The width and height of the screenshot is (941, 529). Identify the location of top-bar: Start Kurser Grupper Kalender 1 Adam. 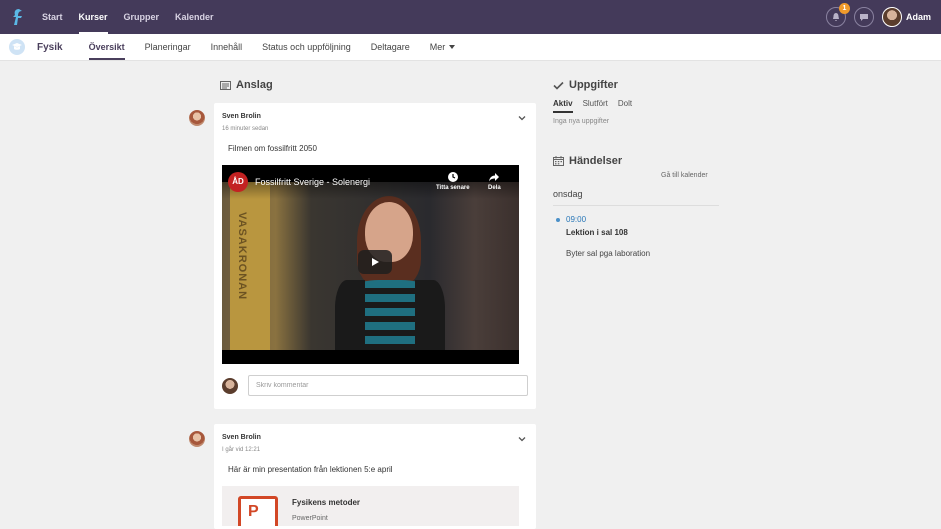
(470, 17).